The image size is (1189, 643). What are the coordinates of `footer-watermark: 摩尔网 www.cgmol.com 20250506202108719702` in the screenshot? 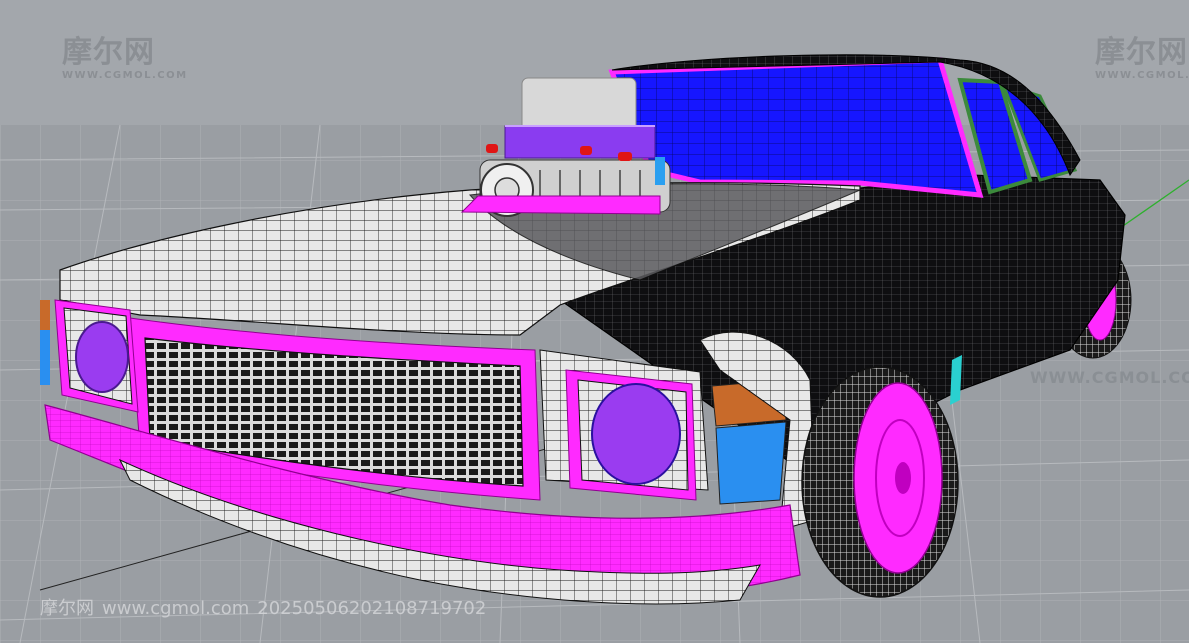 It's located at (267, 607).